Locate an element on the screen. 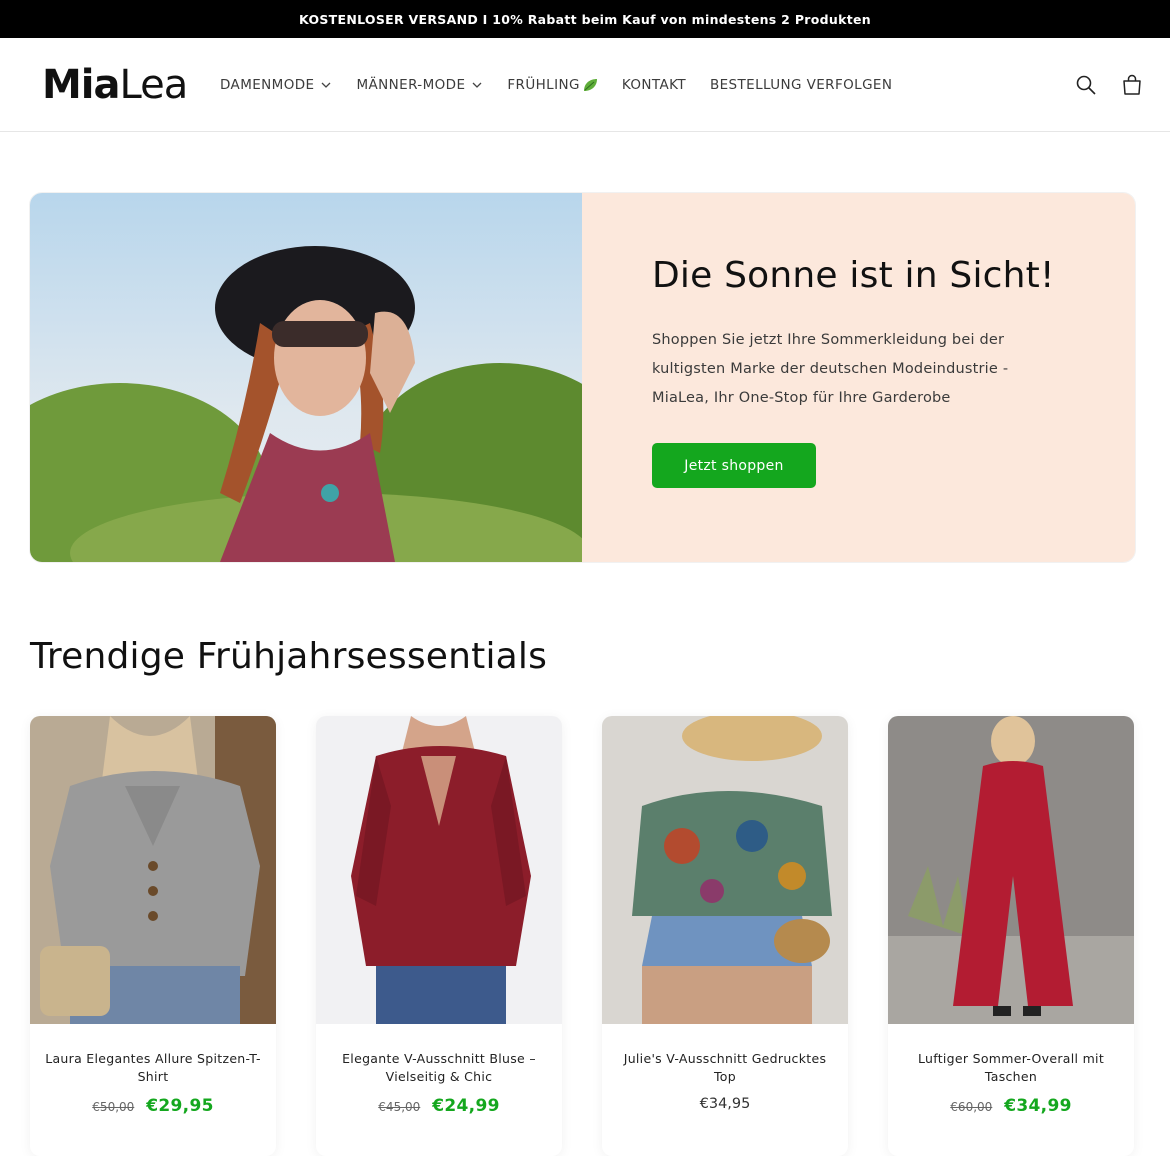 Image resolution: width=1170 pixels, height=1156 pixels. product-price: €45,00 €24,99 is located at coordinates (439, 1106).